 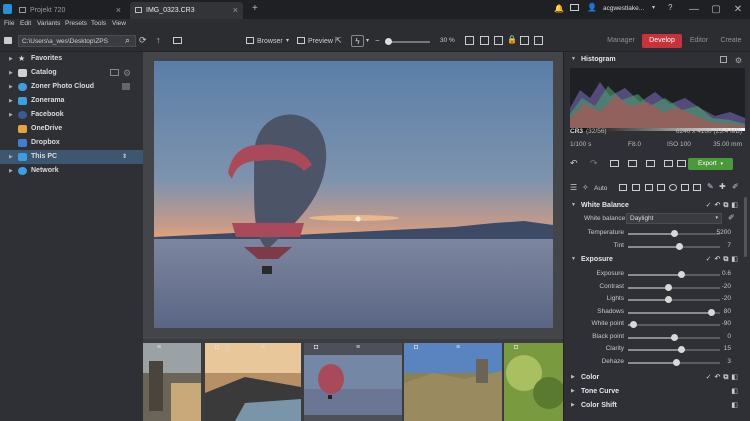 What do you see at coordinates (453, 382) in the screenshot?
I see `ruins-thumb: ◘ ≡` at bounding box center [453, 382].